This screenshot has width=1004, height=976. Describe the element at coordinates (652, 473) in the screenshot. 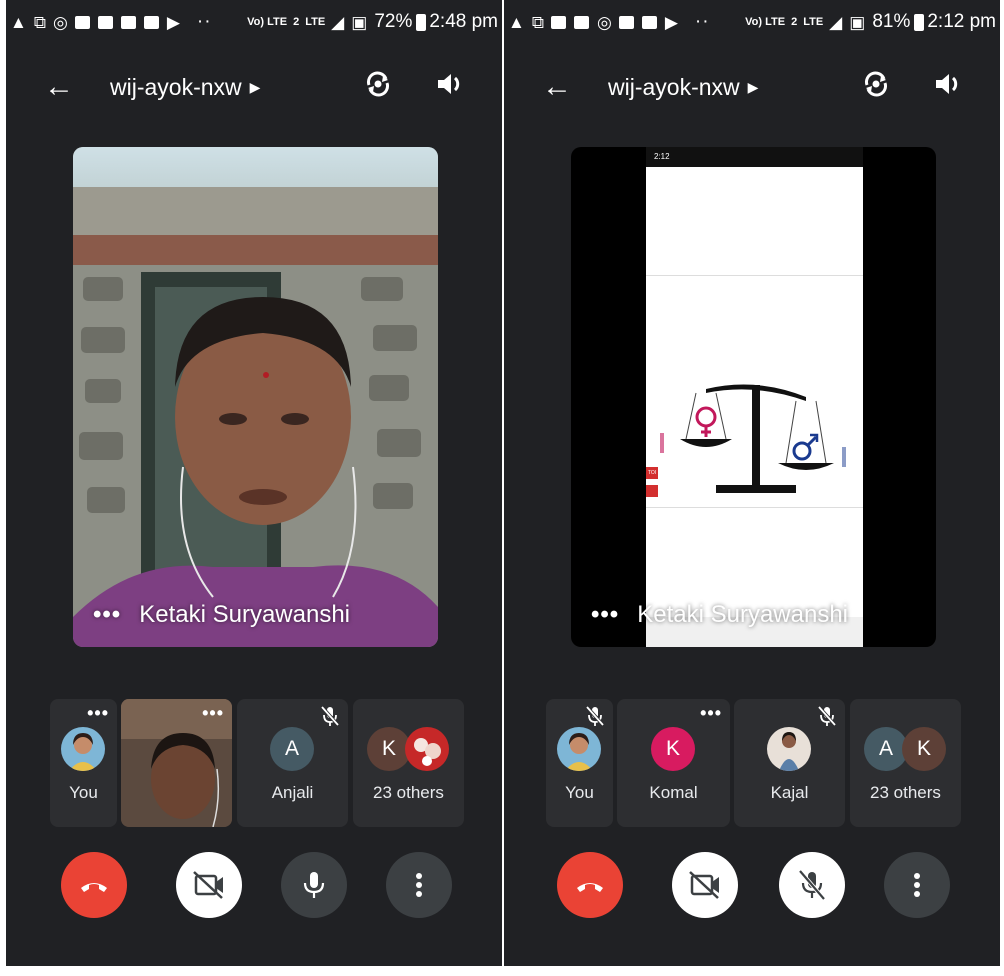

I see `toi-logo: TOI` at that location.